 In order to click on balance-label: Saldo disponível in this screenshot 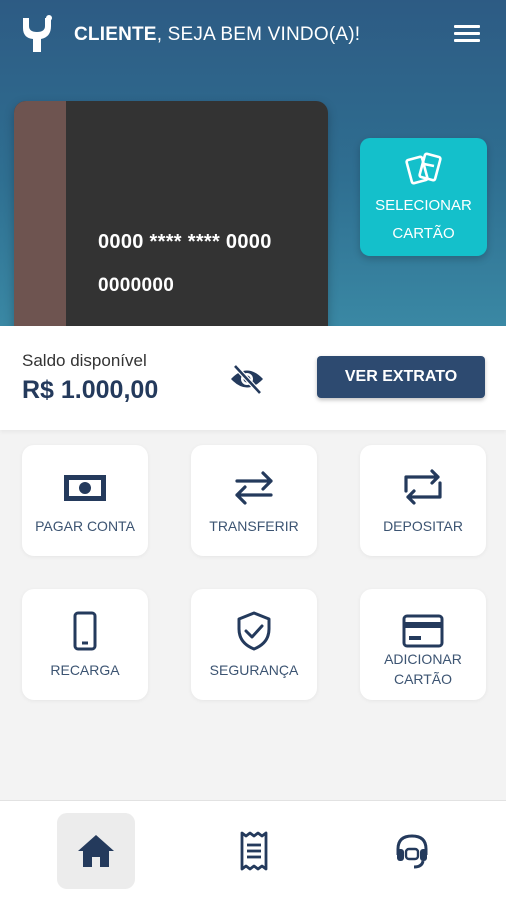, I will do `click(84, 360)`.